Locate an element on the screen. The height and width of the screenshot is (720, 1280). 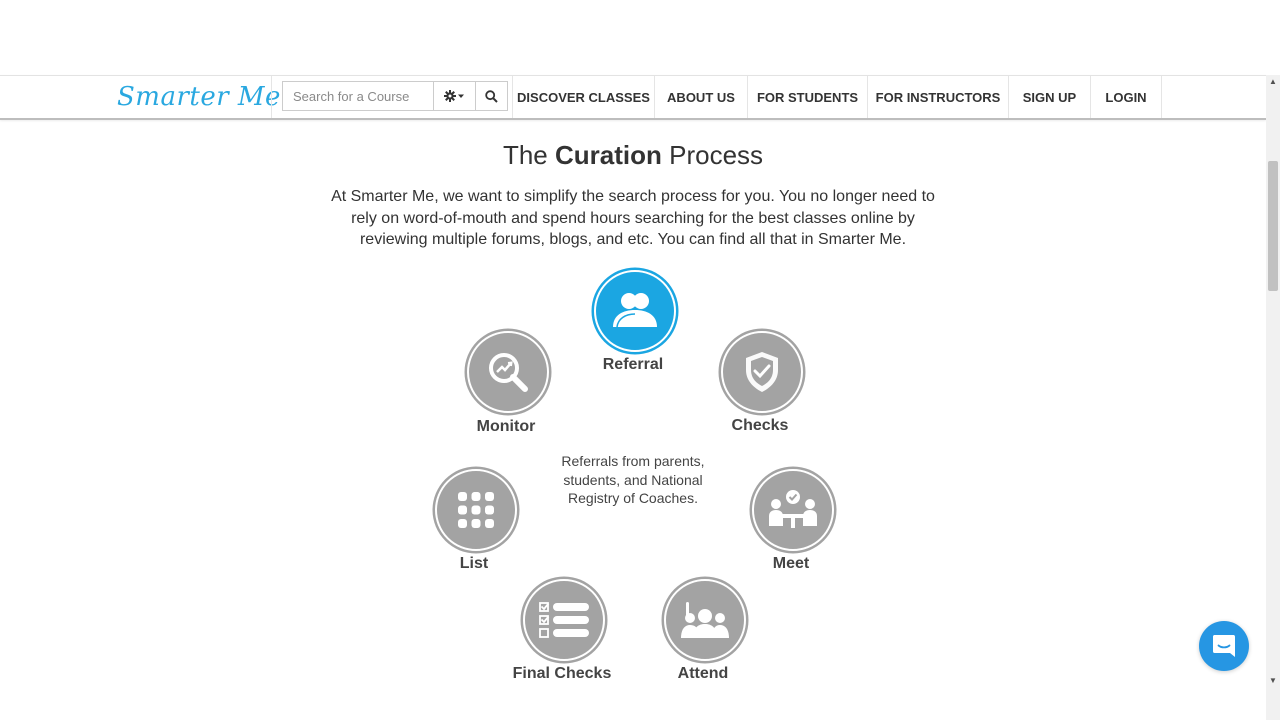
section-title: The Curation Process is located at coordinates (633, 155).